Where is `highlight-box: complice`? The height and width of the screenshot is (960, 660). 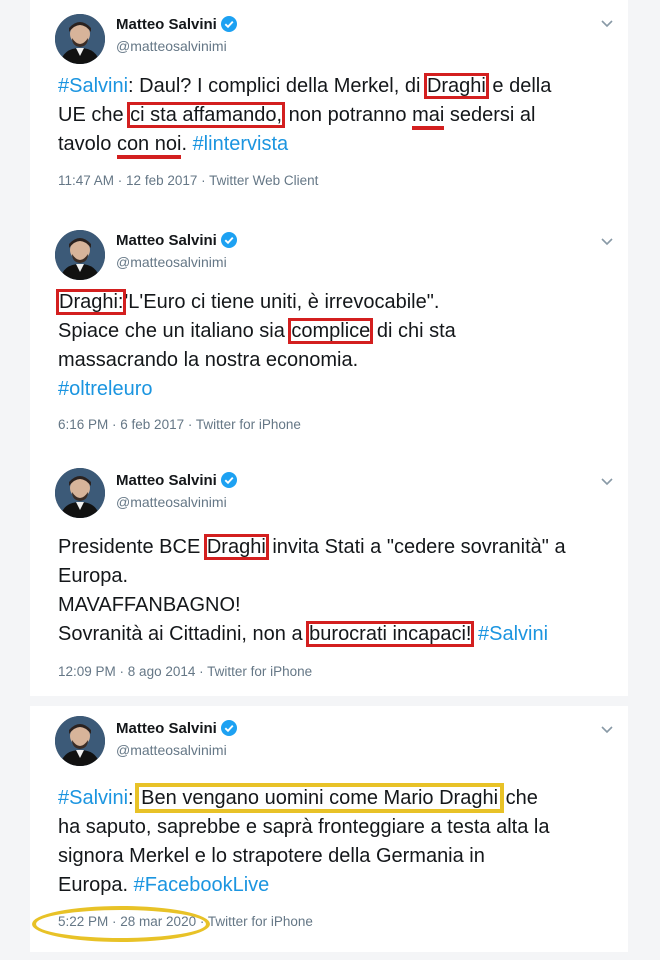
highlight-box: complice is located at coordinates (331, 331).